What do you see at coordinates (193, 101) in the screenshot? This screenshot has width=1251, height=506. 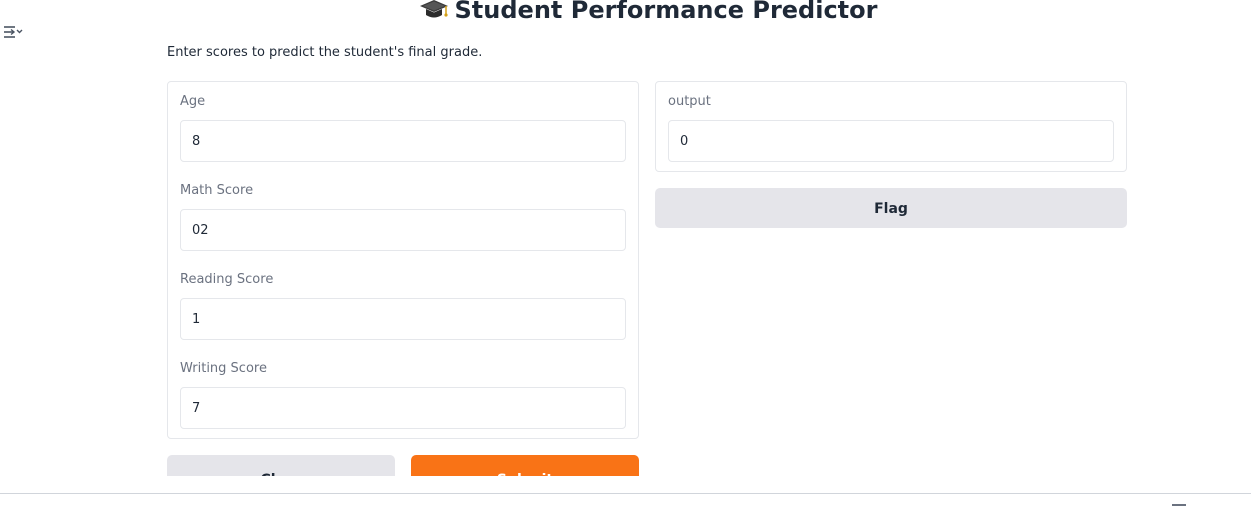 I see `age-label: Age` at bounding box center [193, 101].